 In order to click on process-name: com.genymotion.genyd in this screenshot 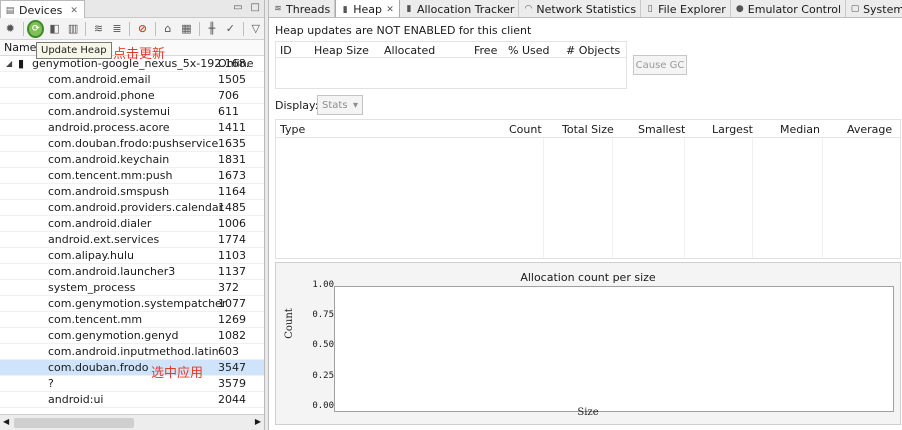, I will do `click(113, 335)`.